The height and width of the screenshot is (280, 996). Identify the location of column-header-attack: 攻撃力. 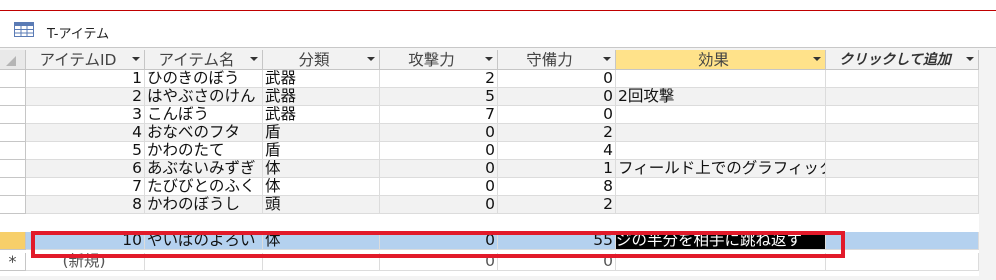
(439, 60).